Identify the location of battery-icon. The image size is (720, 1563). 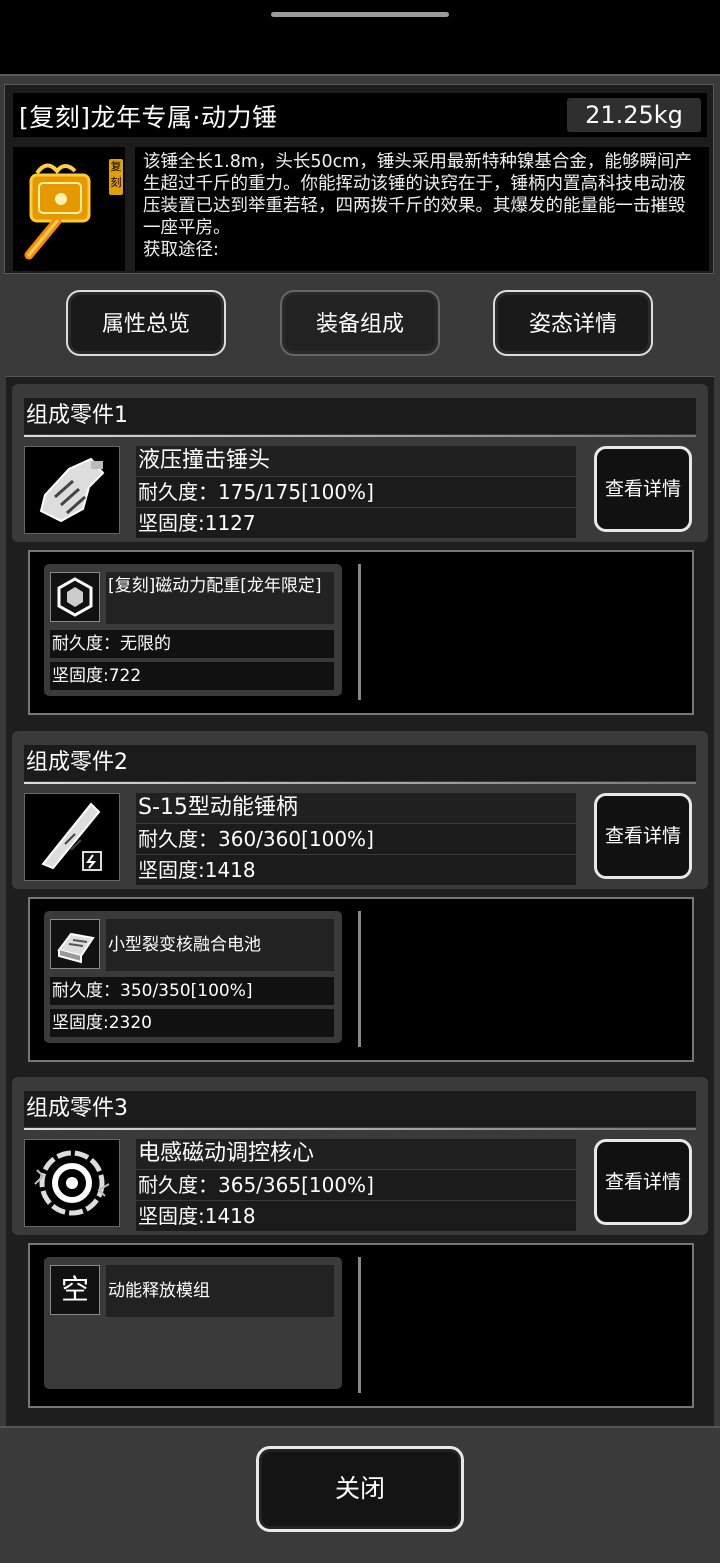
(76, 948).